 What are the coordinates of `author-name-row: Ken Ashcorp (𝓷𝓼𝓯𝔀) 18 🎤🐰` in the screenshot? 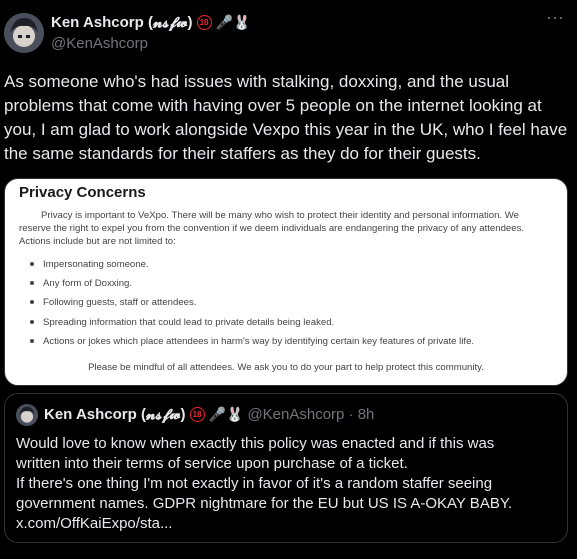 It's located at (150, 22).